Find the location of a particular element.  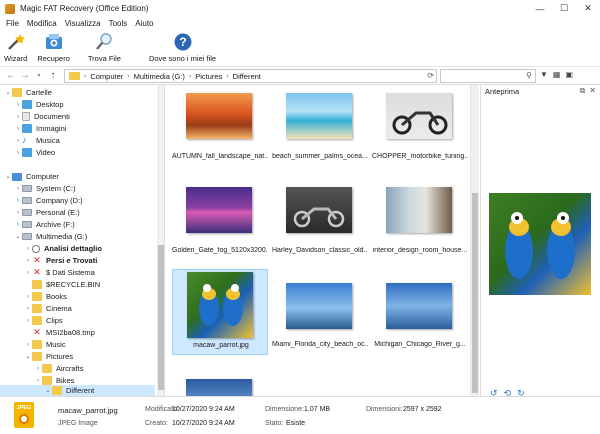

tree-item-dati-sistema: › ✕ $ Dati Sistema is located at coordinates (59, 272).